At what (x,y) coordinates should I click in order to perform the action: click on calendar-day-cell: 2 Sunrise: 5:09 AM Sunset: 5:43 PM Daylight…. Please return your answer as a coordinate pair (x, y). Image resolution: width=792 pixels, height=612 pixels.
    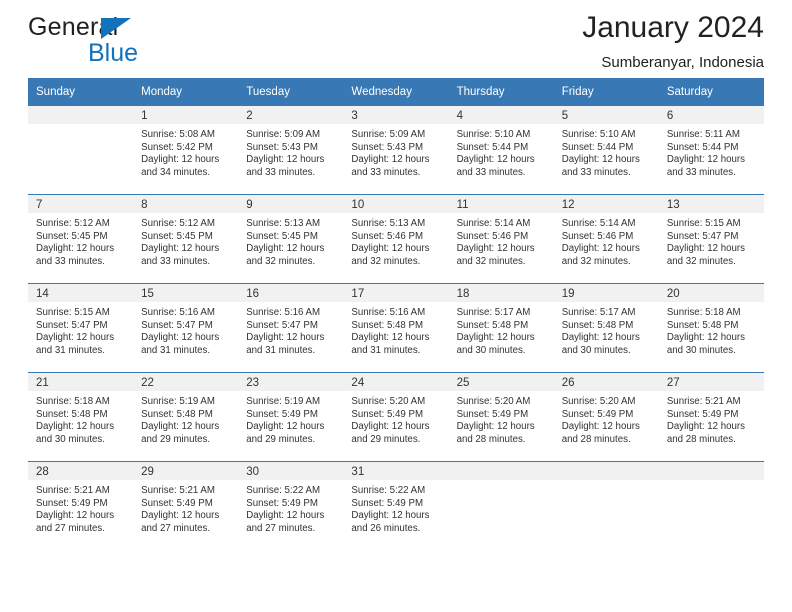
    Looking at the image, I should click on (291, 150).